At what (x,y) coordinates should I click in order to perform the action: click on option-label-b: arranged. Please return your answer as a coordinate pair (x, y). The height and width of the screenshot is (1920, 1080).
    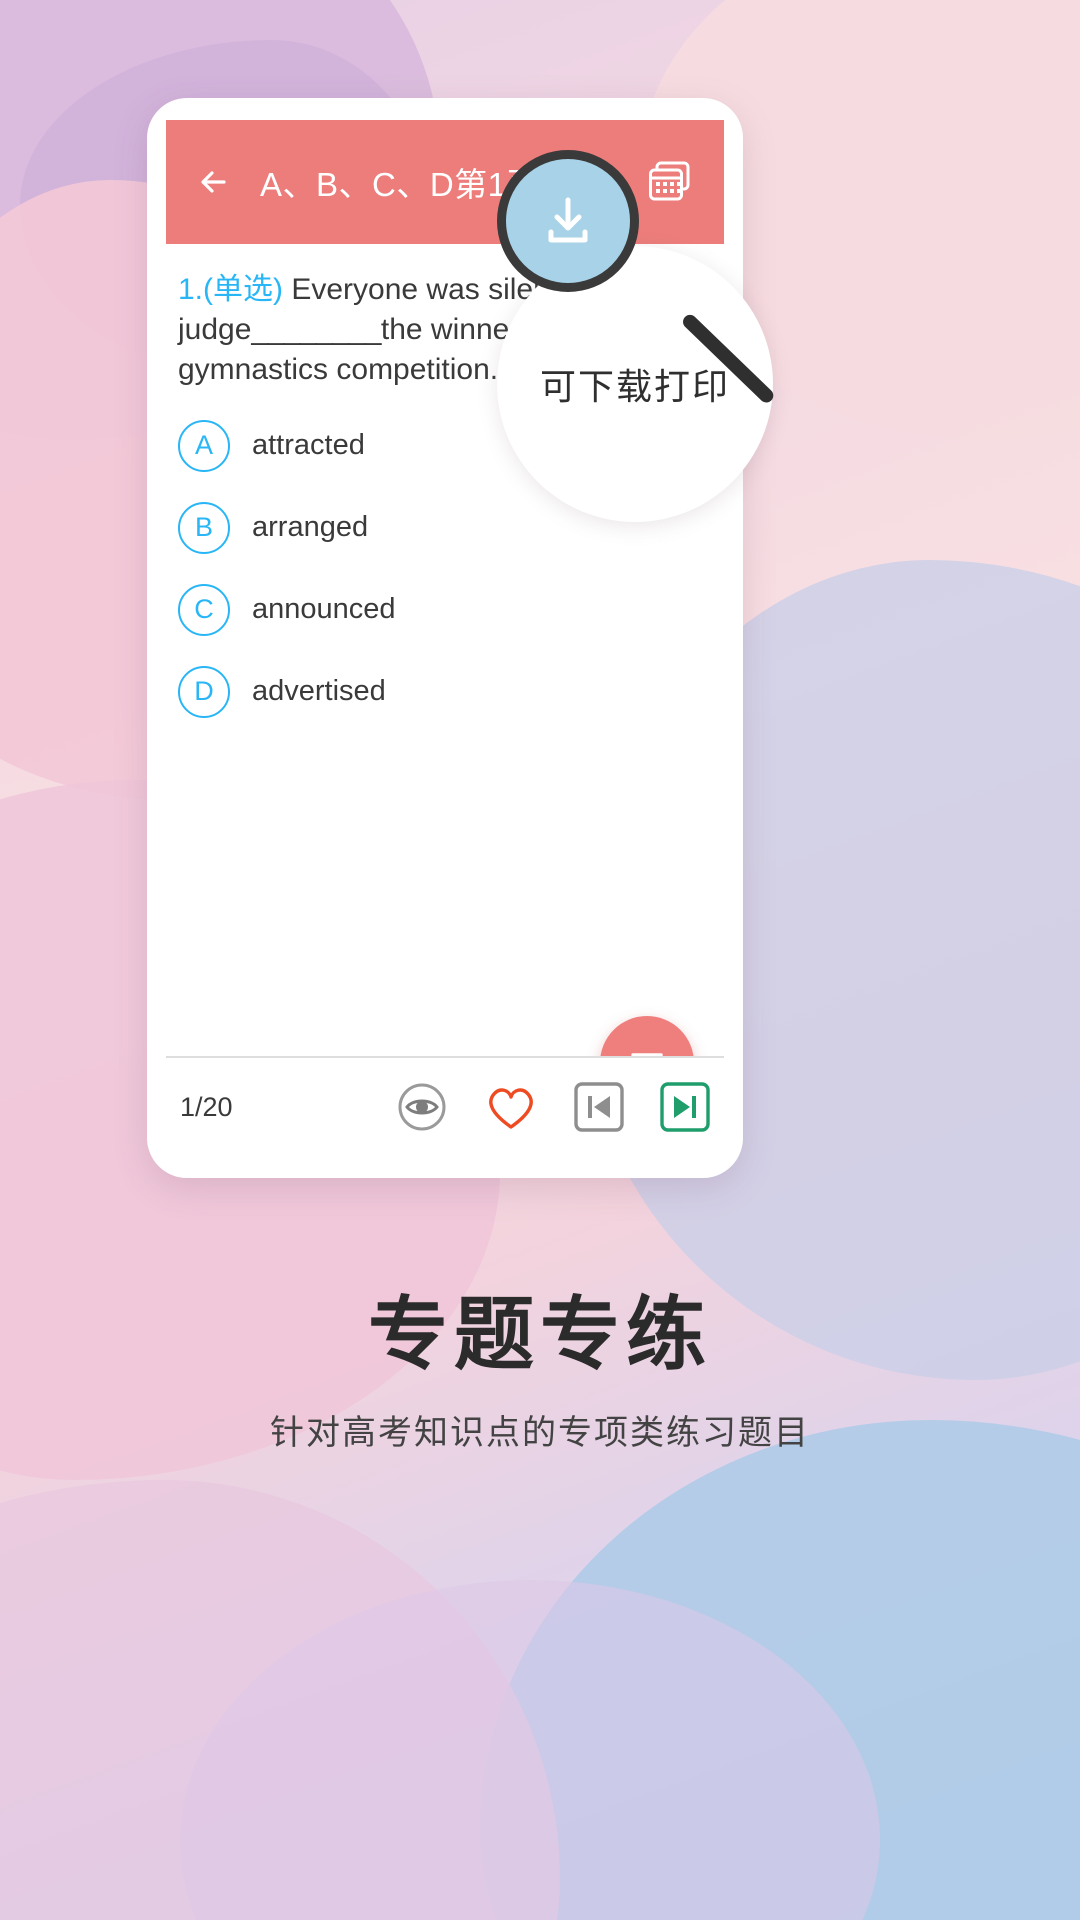
    Looking at the image, I should click on (310, 527).